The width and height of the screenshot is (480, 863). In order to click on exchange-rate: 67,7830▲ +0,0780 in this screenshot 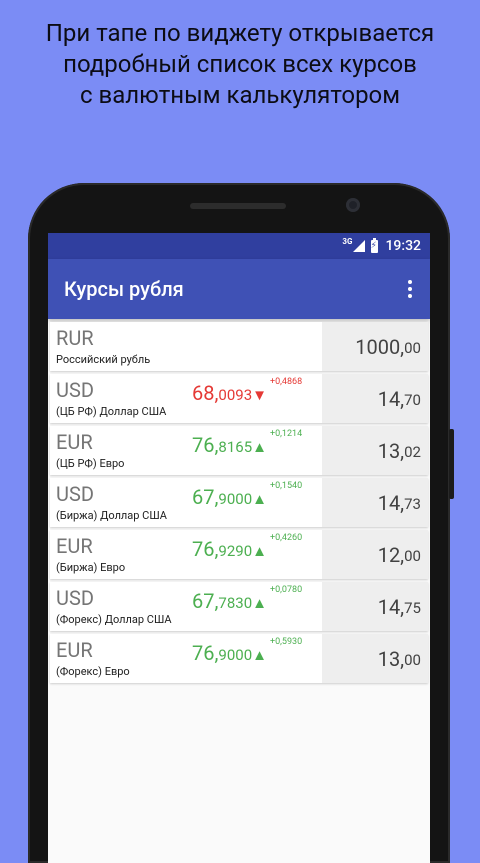, I will do `click(247, 599)`.